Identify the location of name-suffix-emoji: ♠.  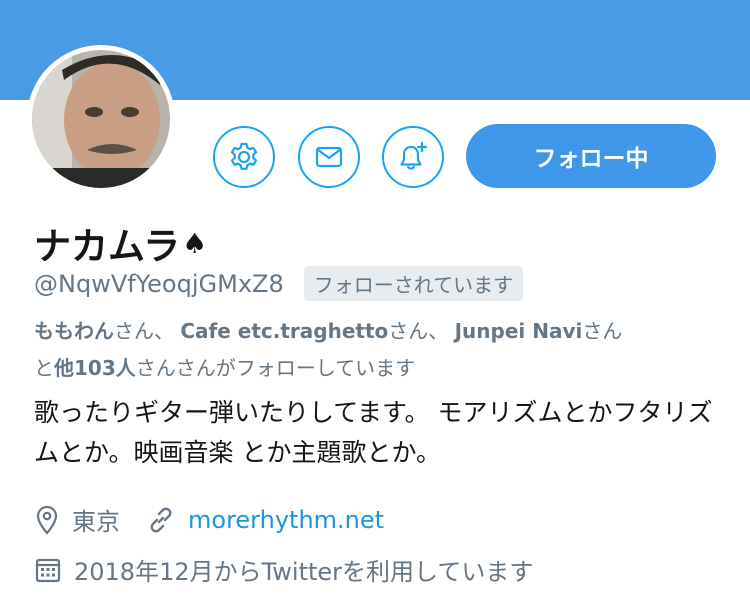
(195, 243).